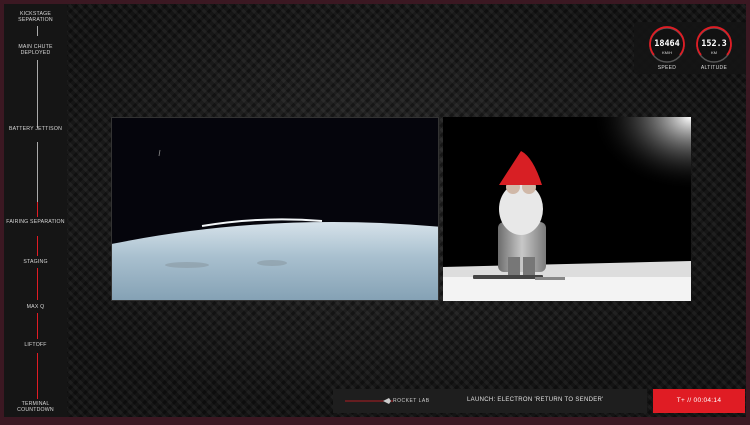  Describe the element at coordinates (369, 401) in the screenshot. I see `rocket-lab-logo-icon` at that location.